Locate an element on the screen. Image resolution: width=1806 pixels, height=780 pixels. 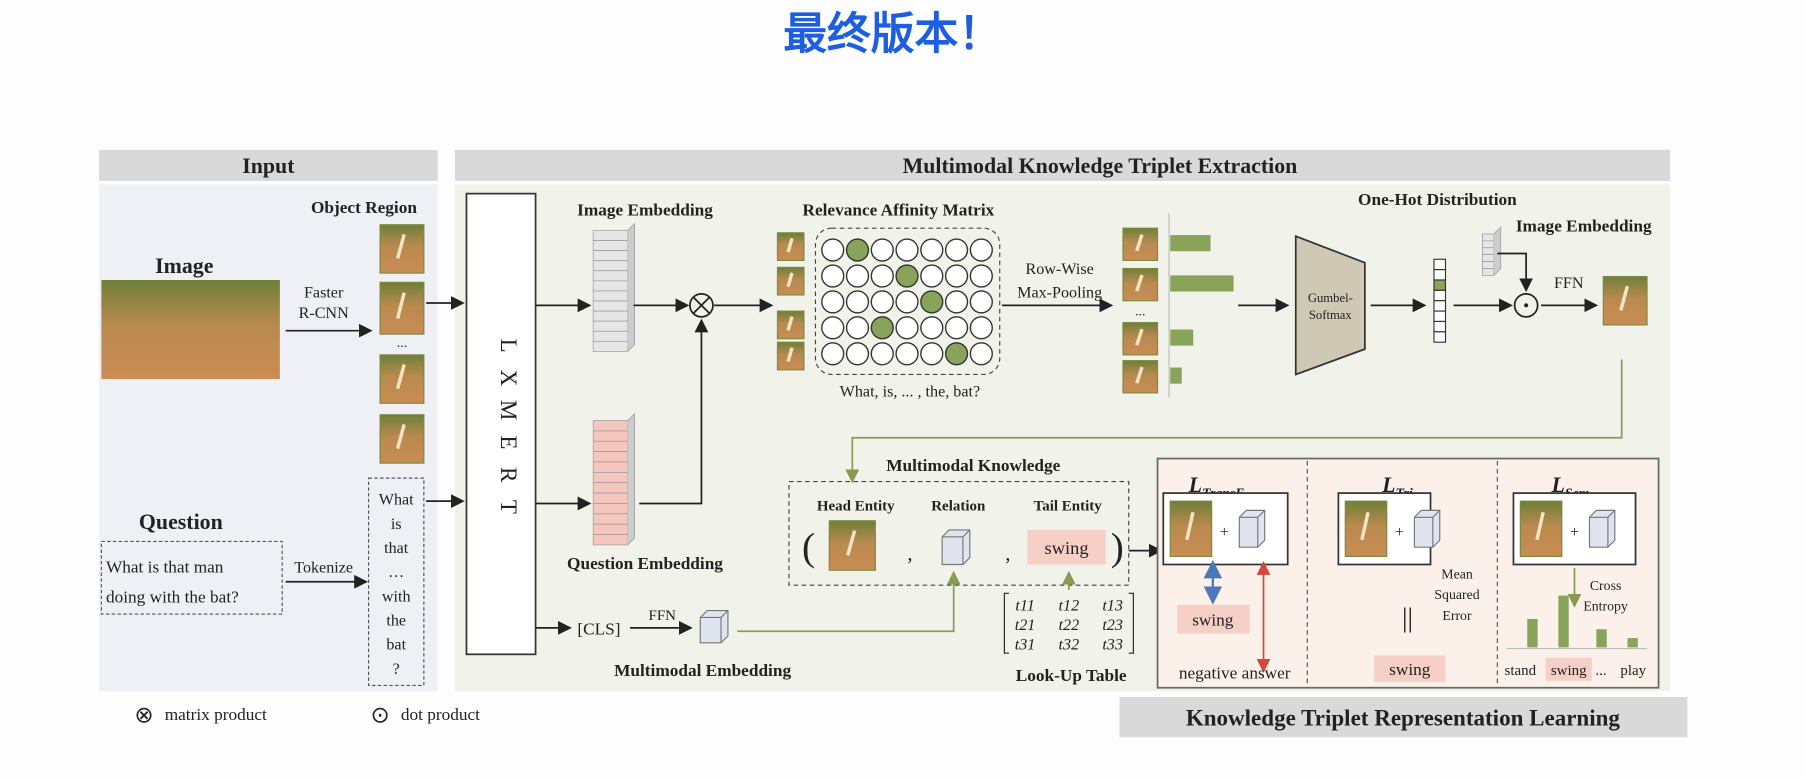
image-embedding-label: Image Embedding is located at coordinates (645, 210).